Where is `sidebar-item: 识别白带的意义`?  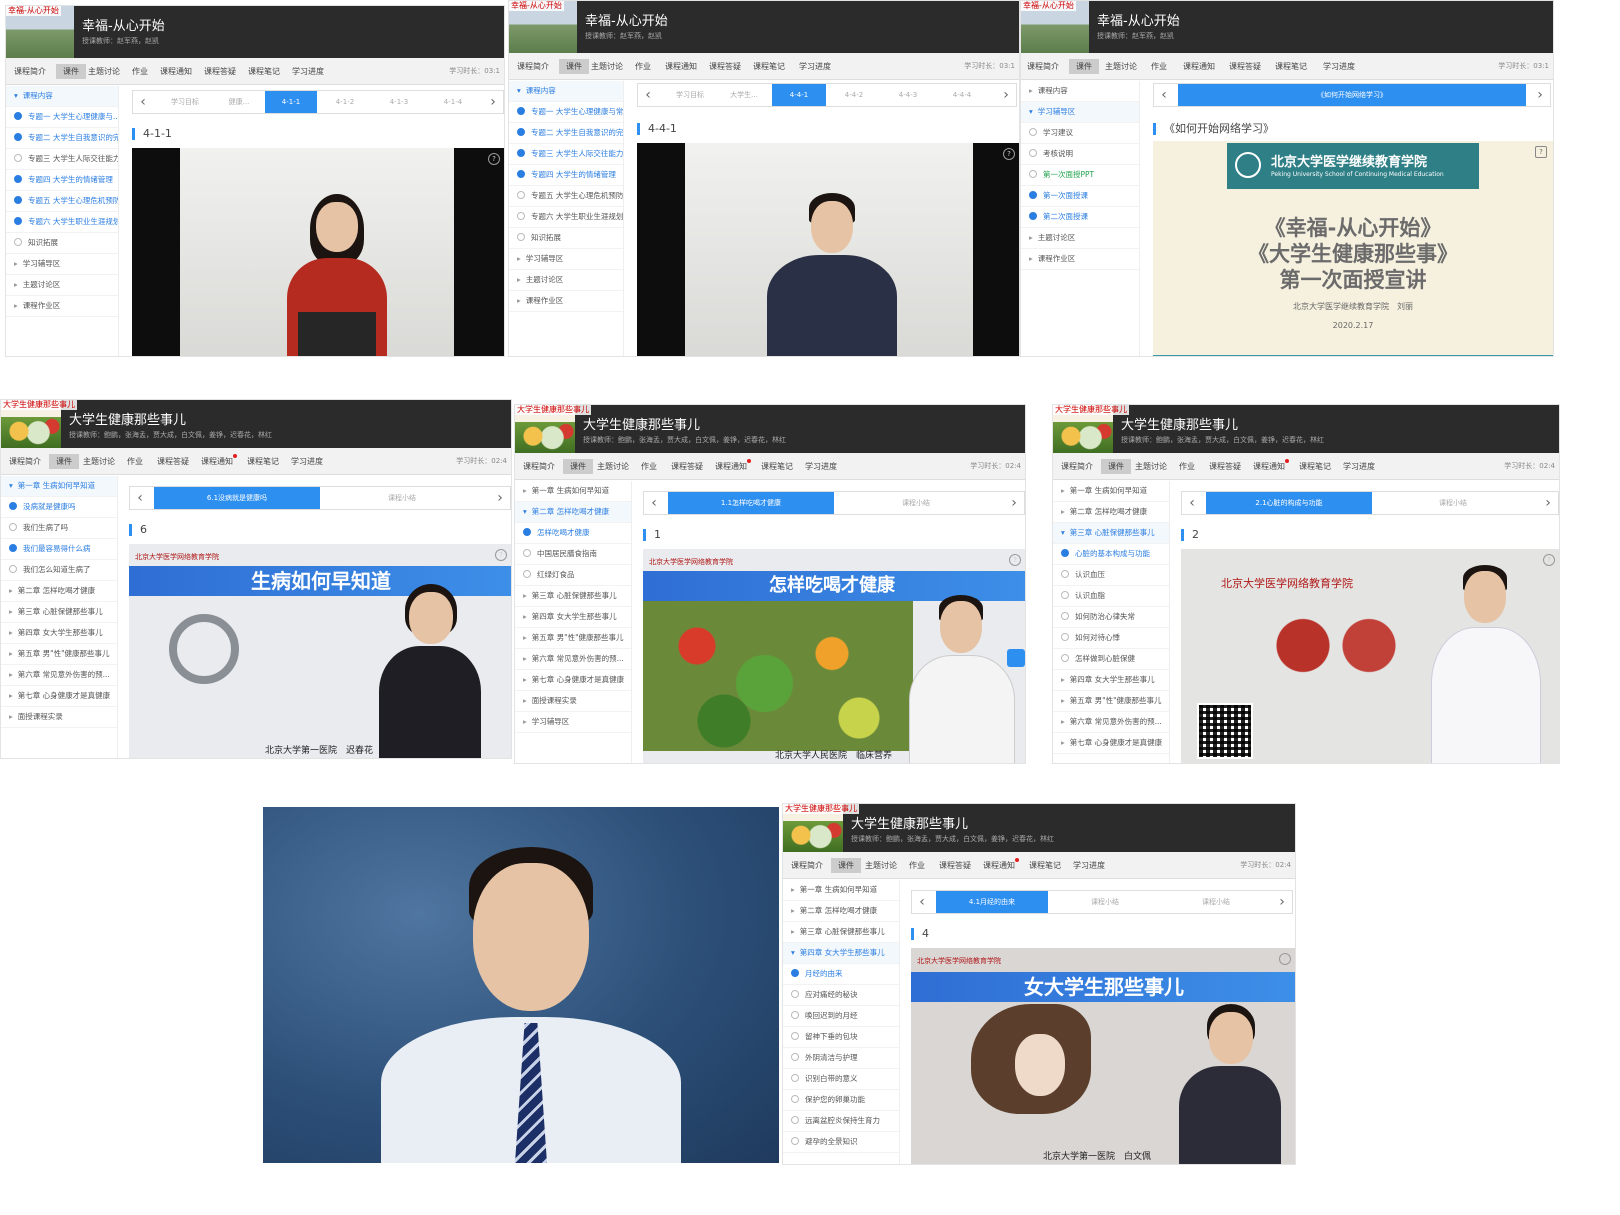
sidebar-item: 识别白带的意义 is located at coordinates (841, 1079).